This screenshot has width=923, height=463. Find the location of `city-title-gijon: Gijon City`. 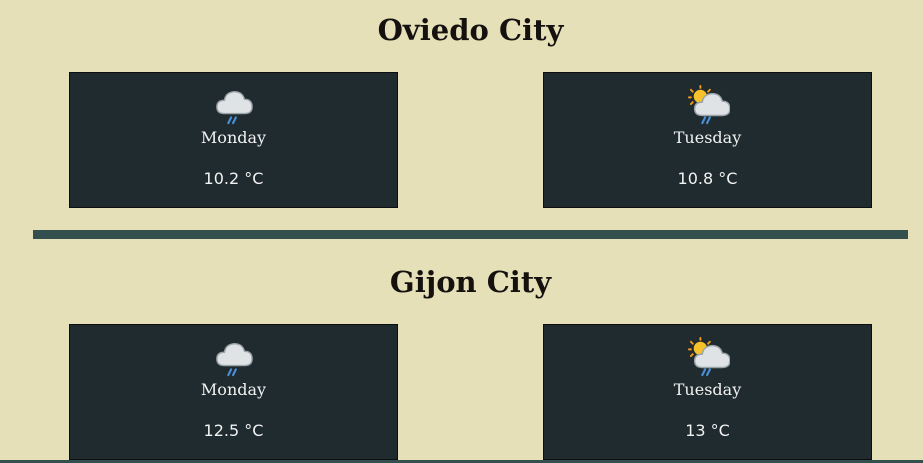

city-title-gijon: Gijon City is located at coordinates (470, 282).